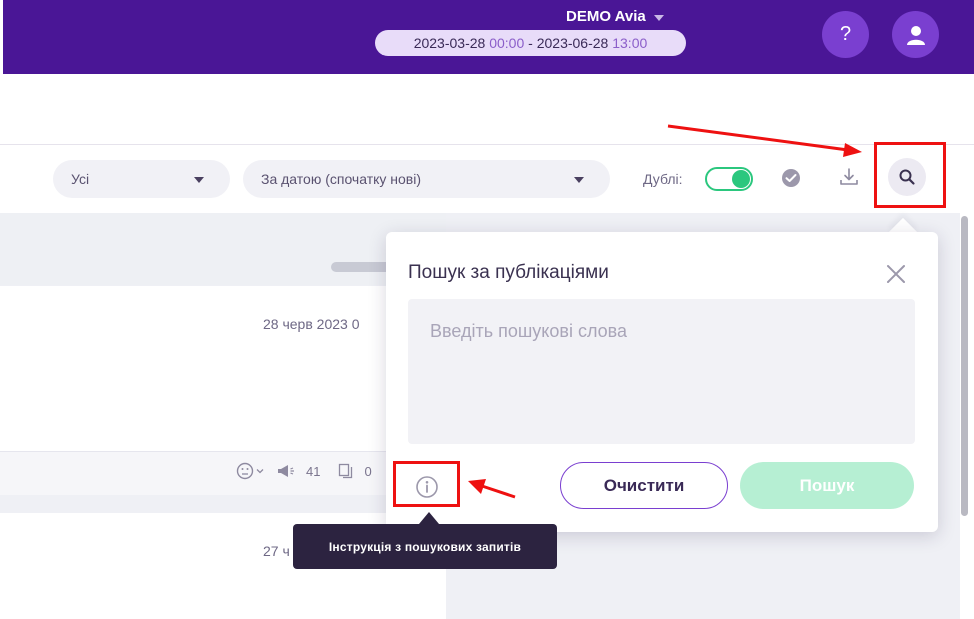  I want to click on section-divider, so click(487, 144).